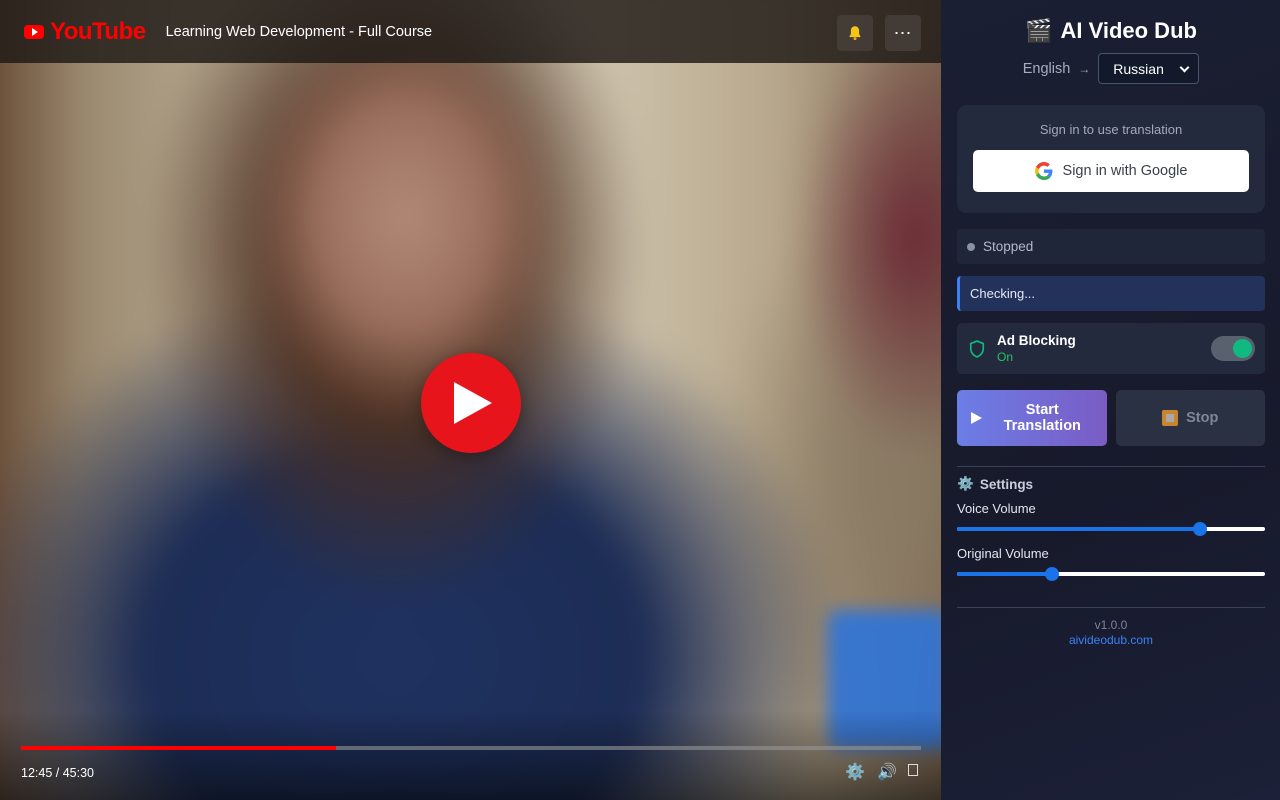  What do you see at coordinates (470, 755) in the screenshot?
I see `video-controls-shade` at bounding box center [470, 755].